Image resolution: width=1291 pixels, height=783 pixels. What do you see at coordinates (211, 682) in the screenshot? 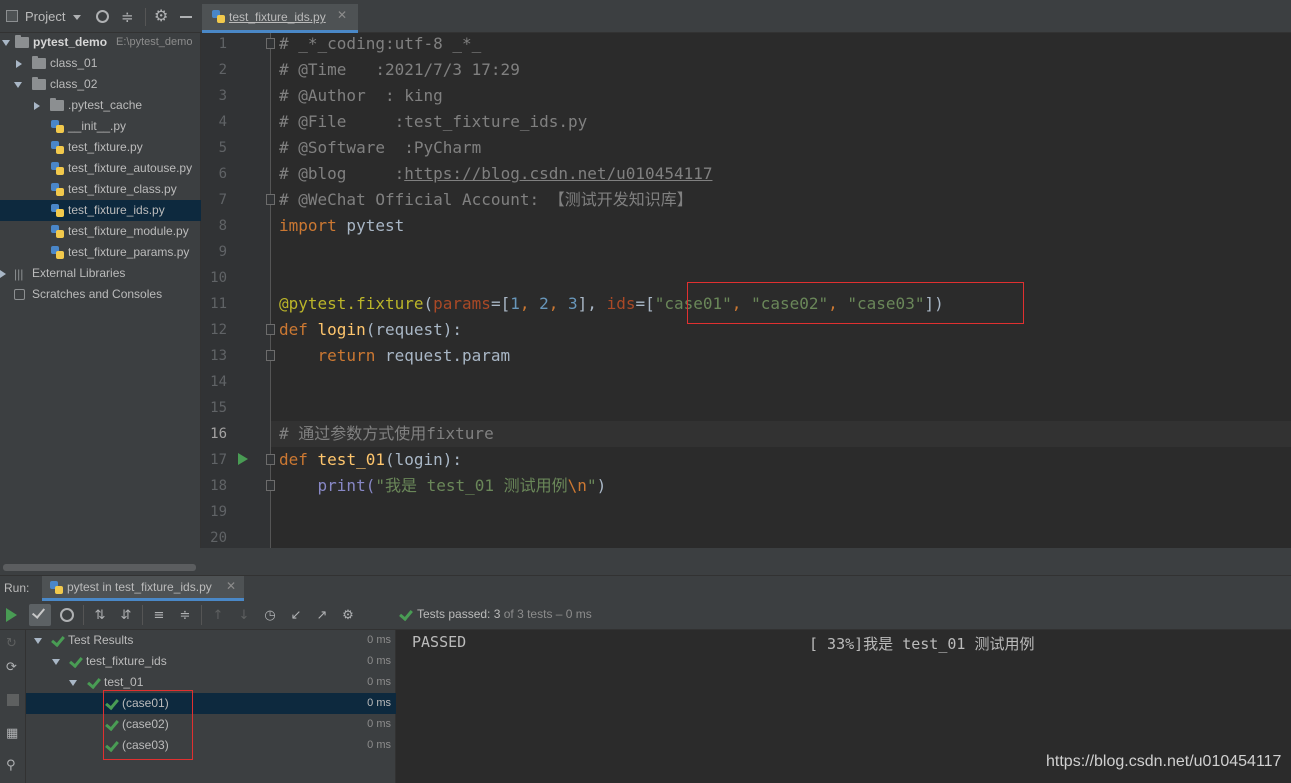
I see `test-node-test-01: test_01 0 ms` at bounding box center [211, 682].